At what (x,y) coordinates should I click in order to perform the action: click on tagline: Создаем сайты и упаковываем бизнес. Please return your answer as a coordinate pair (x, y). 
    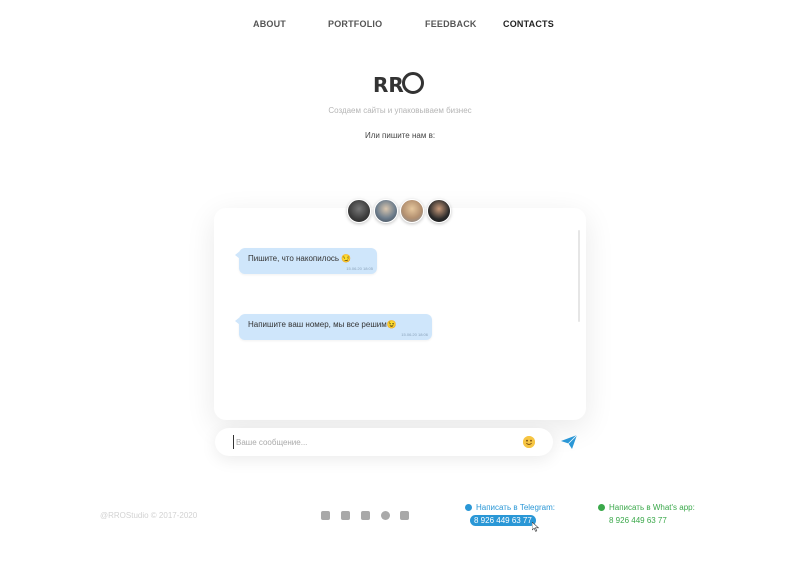
    Looking at the image, I should click on (400, 110).